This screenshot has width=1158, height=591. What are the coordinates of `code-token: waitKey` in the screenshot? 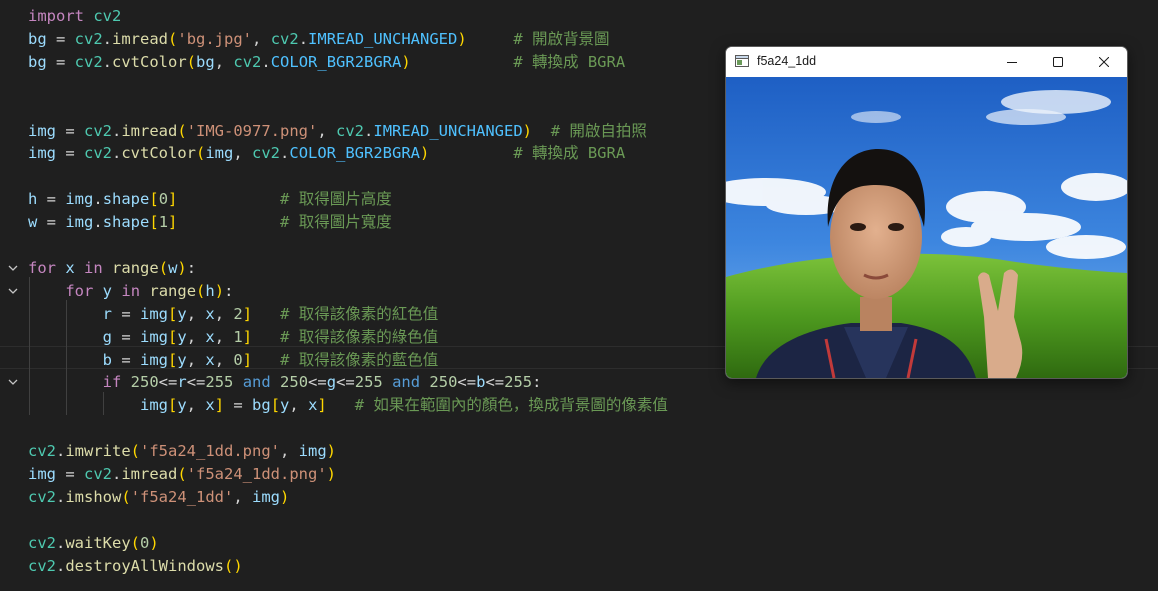 It's located at (98, 542).